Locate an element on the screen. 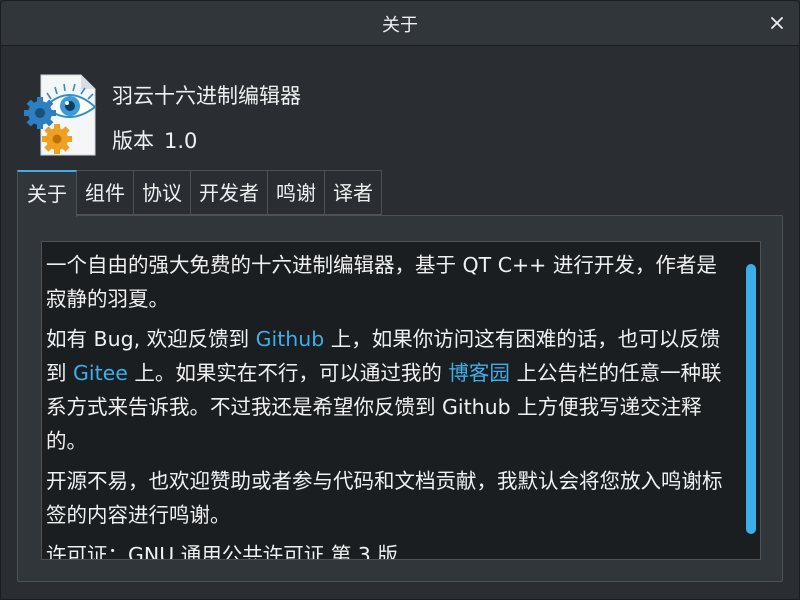  tab-about: 关于 is located at coordinates (47, 193).